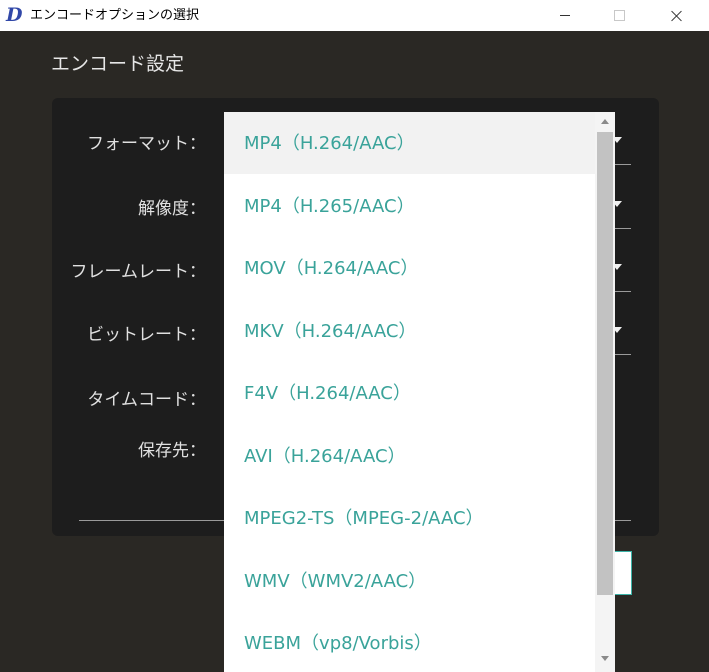 Image resolution: width=709 pixels, height=672 pixels. Describe the element at coordinates (335, 581) in the screenshot. I see `option-label: WMV（WMV2/AAC）` at that location.